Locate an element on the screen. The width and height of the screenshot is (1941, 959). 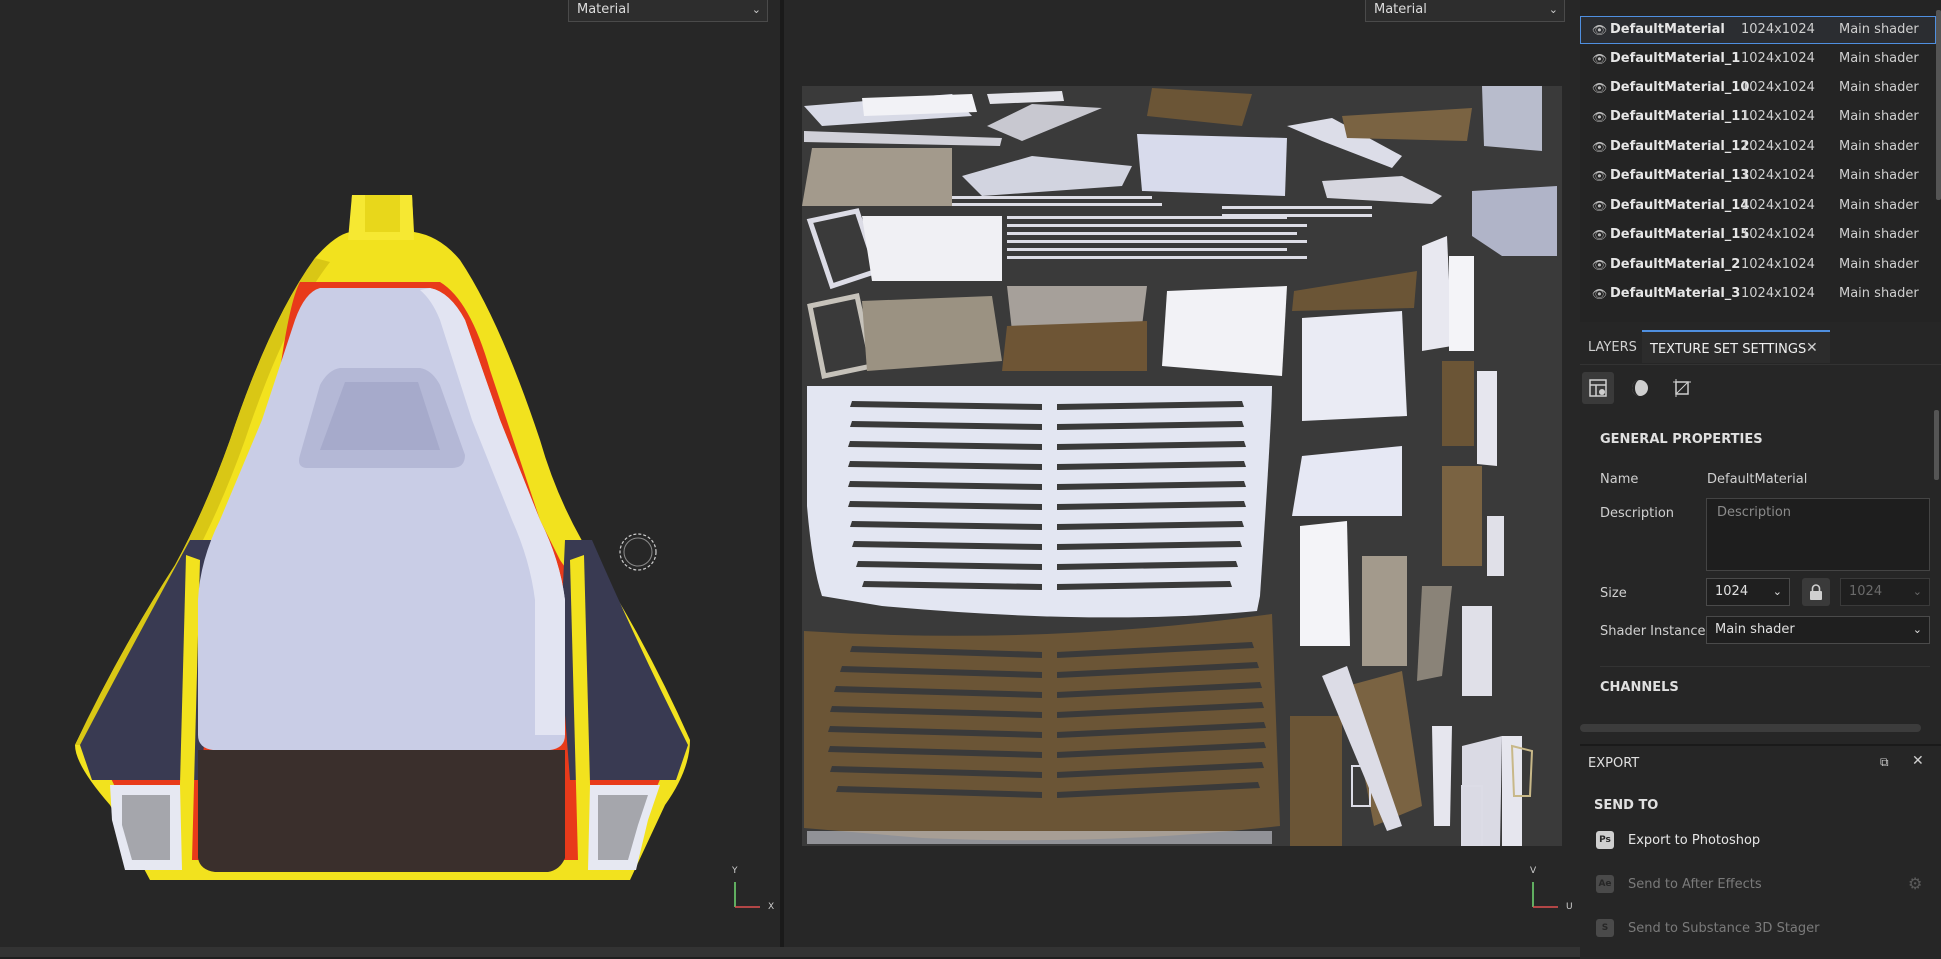
send-to-stager-button: S Send to Substance 3D Stager is located at coordinates (1757, 929).